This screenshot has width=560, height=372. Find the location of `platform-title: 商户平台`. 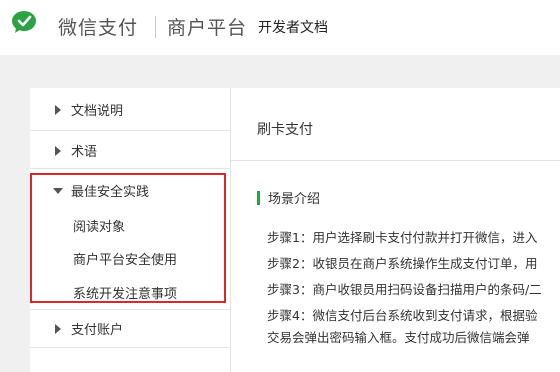

platform-title: 商户平台 is located at coordinates (207, 26).